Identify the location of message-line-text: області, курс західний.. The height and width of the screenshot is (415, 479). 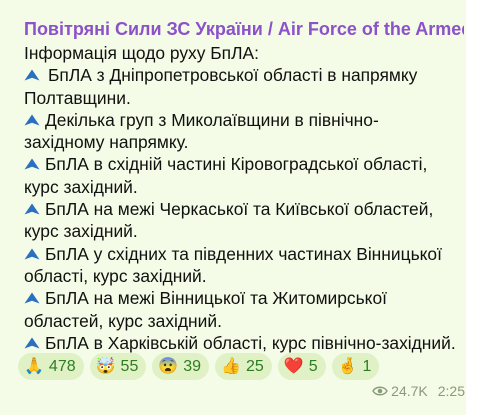
(115, 275).